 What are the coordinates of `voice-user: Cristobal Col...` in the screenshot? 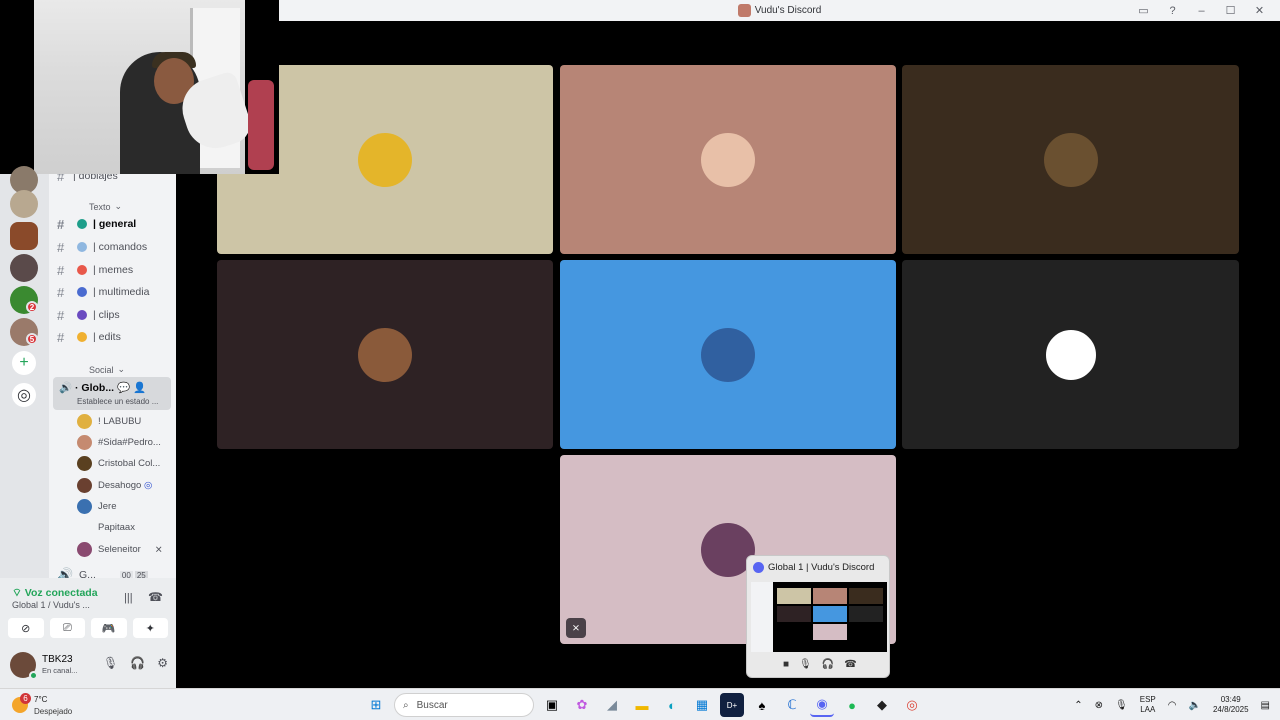 It's located at (118, 463).